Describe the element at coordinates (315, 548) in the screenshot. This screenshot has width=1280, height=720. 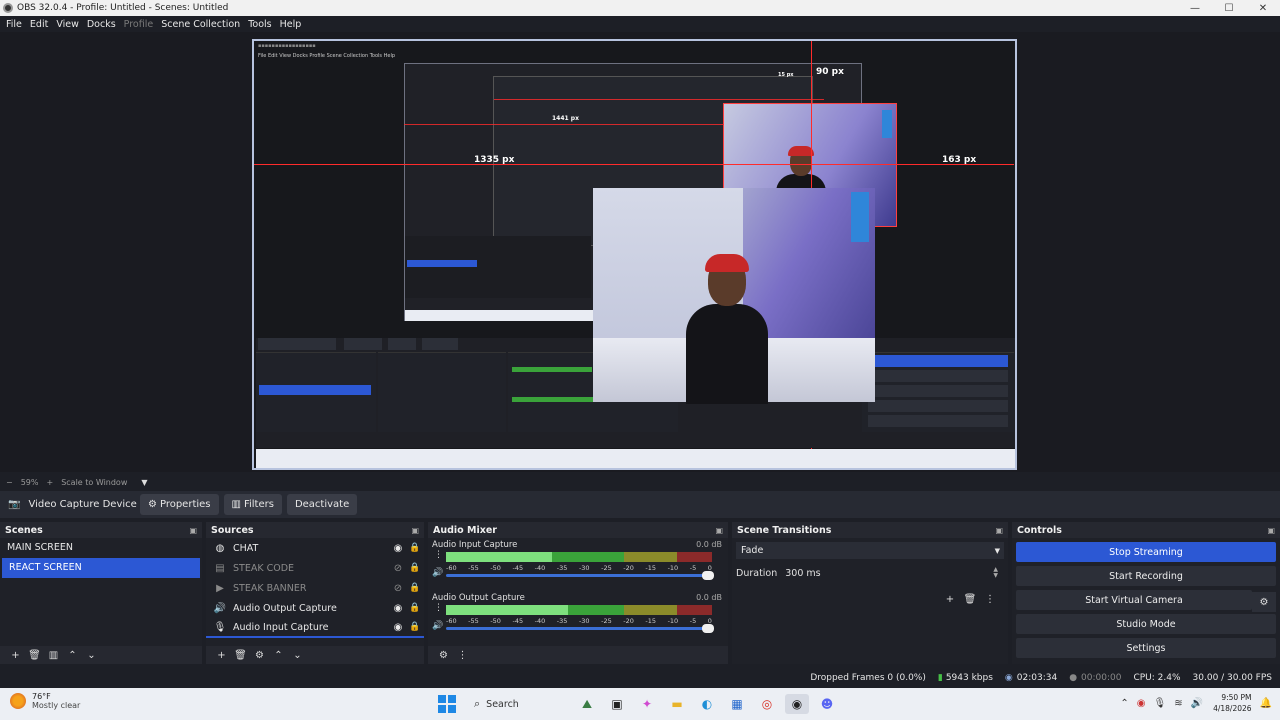
I see `source-item-chat: ◍ CHAT ◉ 🔒` at that location.